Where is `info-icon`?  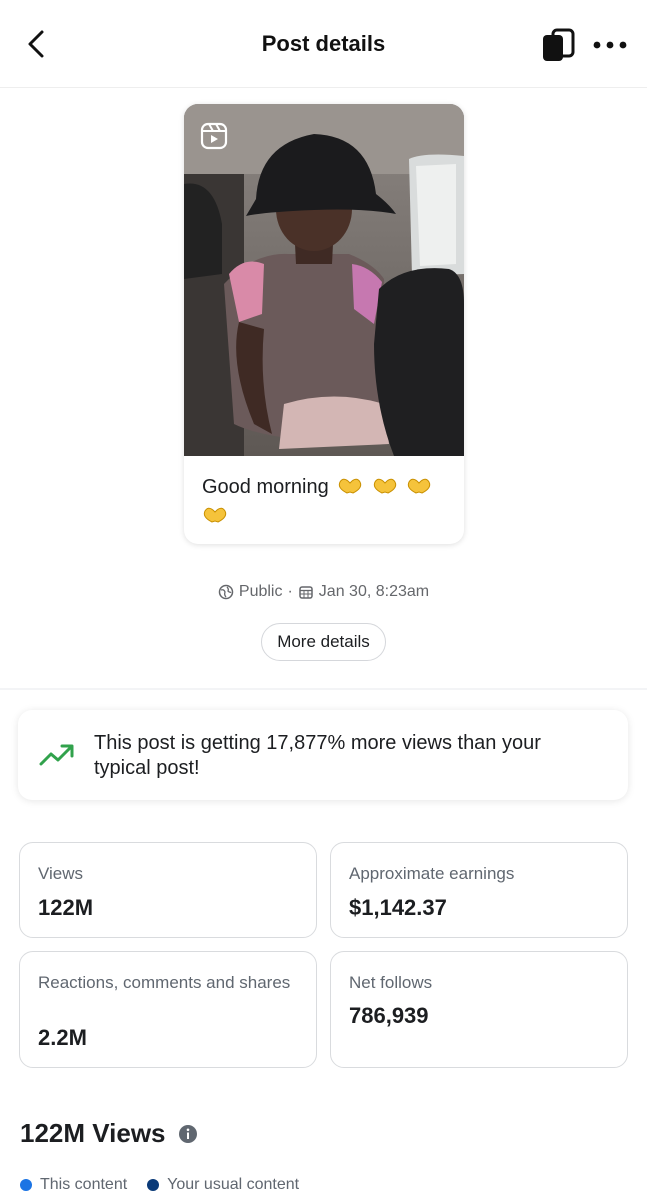 info-icon is located at coordinates (188, 1134).